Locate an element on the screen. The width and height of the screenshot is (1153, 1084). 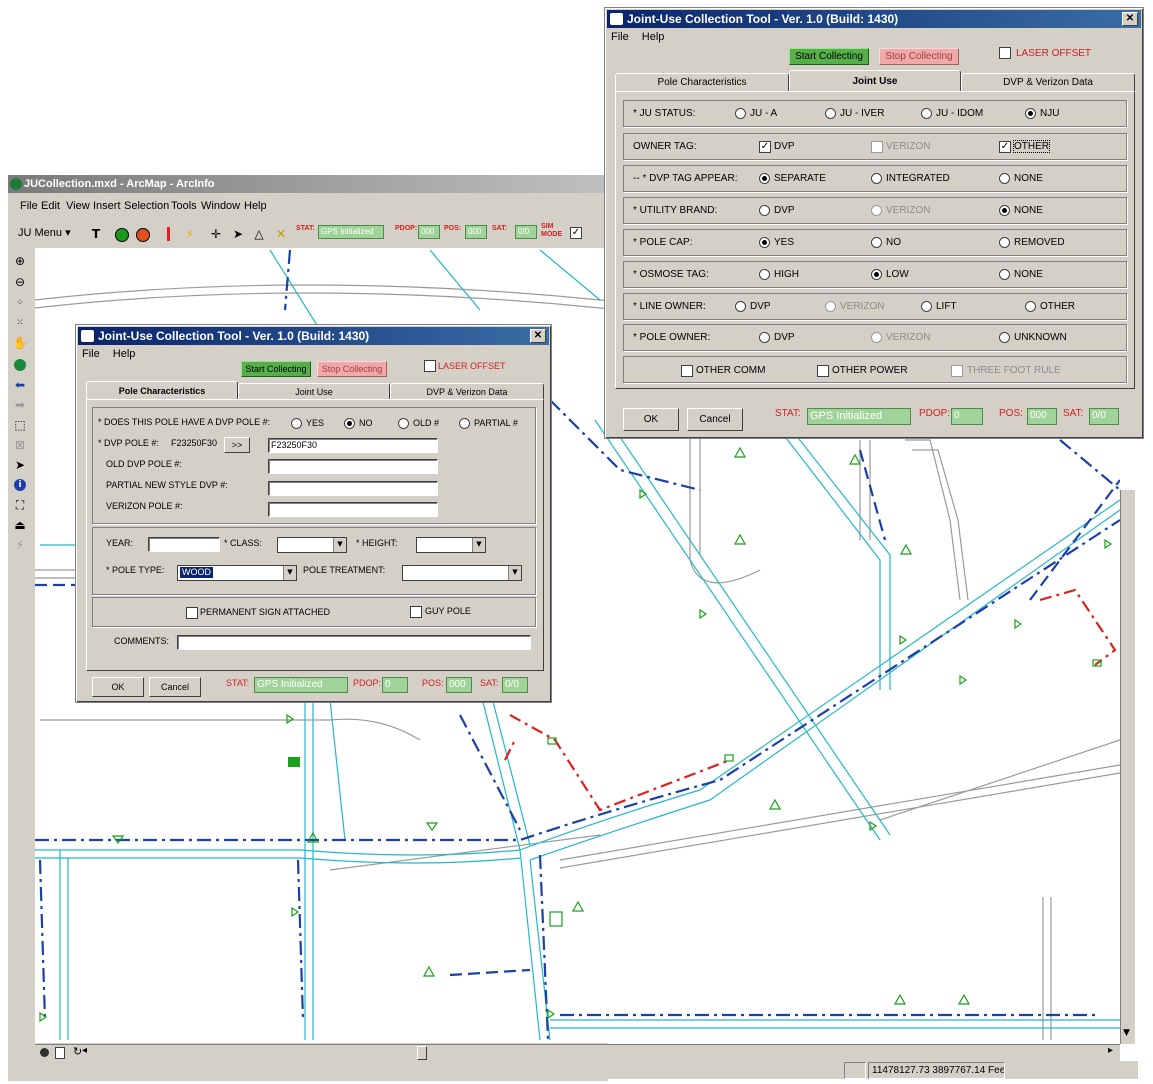
scroll-thumb is located at coordinates (422, 1053).